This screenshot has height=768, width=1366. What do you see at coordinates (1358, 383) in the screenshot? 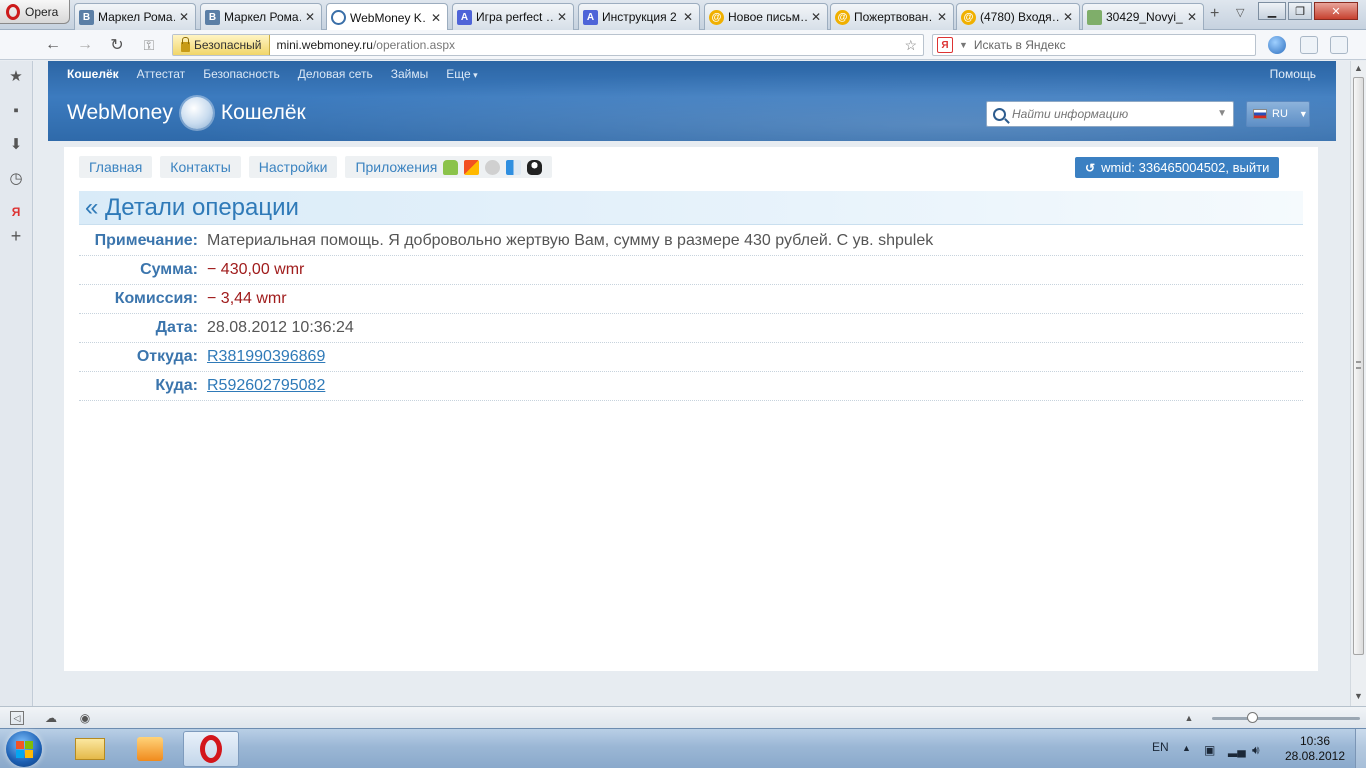
I see `vertical-scrollbar: ▲ ▼` at bounding box center [1358, 383].